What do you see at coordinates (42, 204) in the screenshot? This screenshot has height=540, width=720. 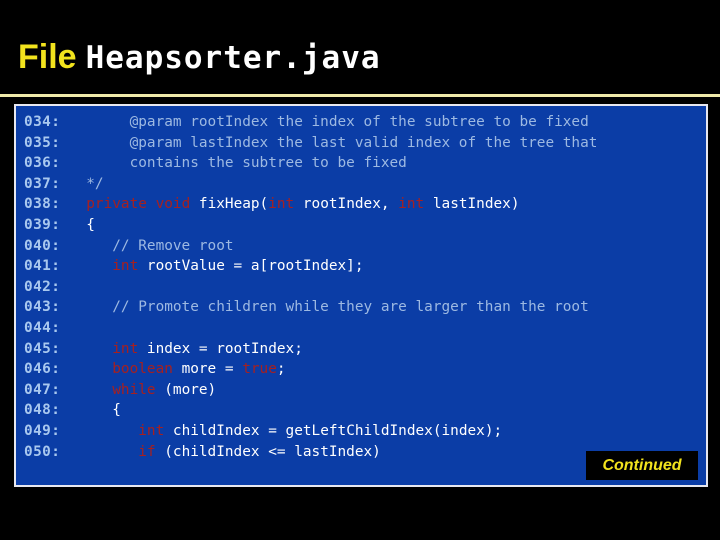 I see `code-line-number: 038:` at bounding box center [42, 204].